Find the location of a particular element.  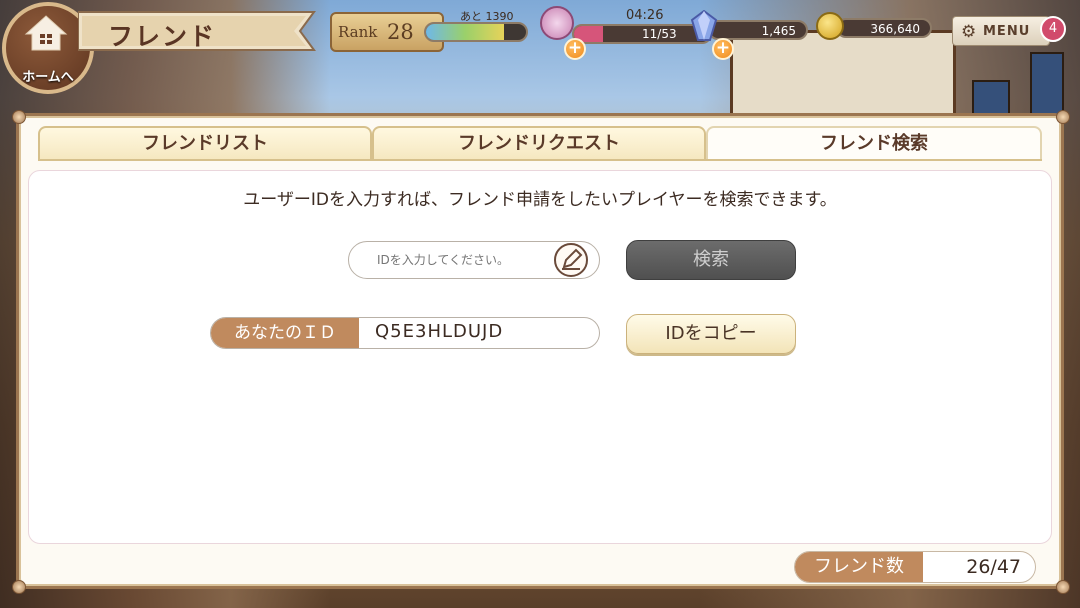

your-id-value: Q5E3HLDUJD is located at coordinates (439, 331).